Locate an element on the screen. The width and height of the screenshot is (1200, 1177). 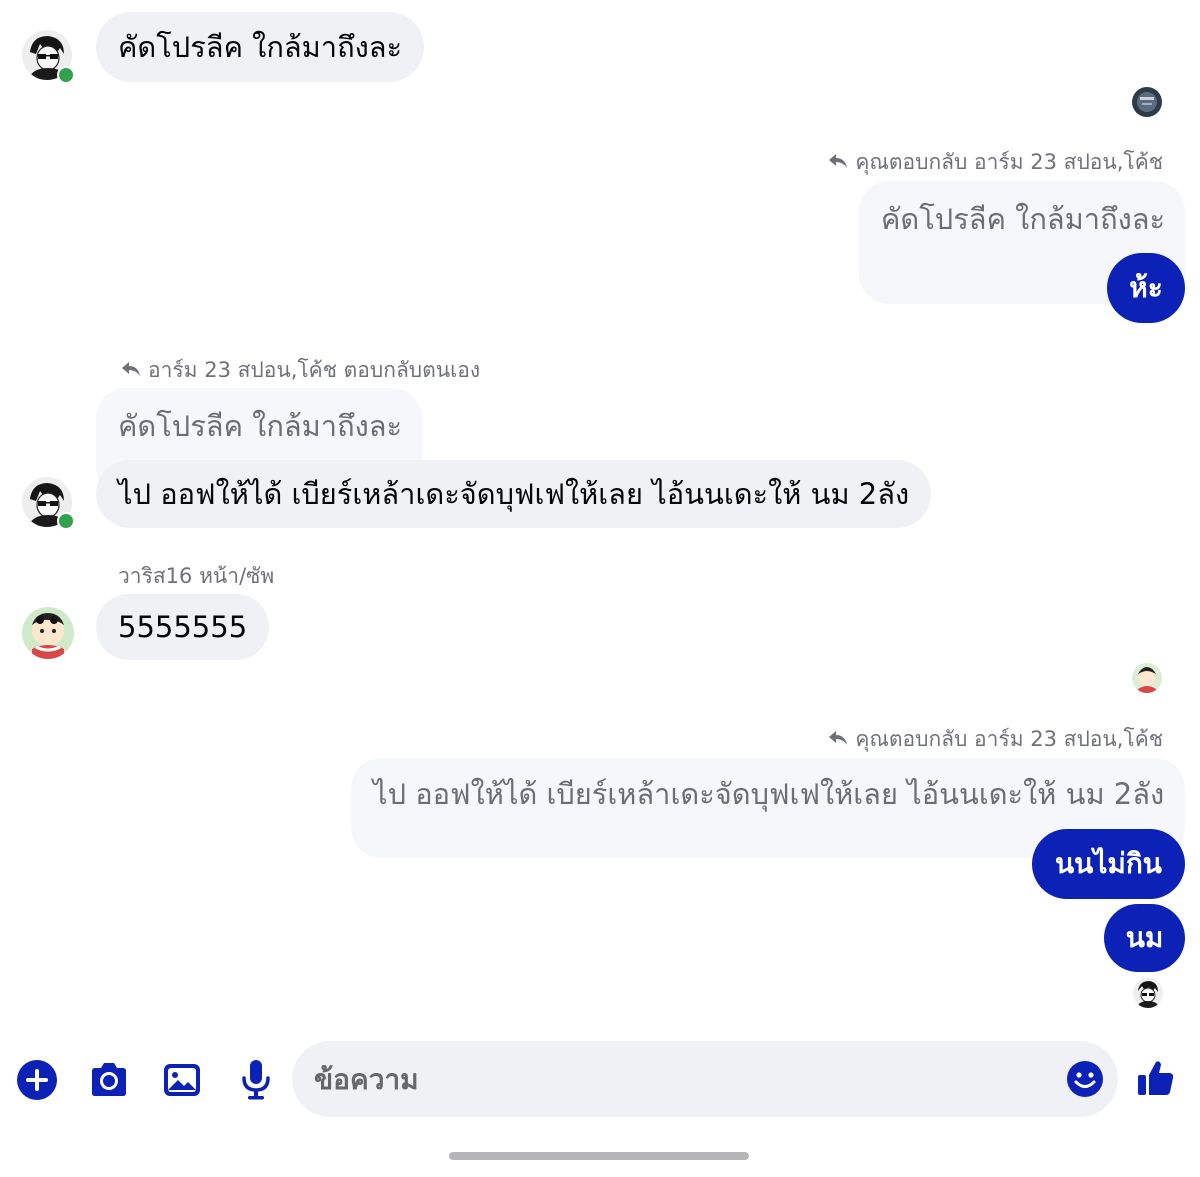
message-input is located at coordinates (674, 1079).